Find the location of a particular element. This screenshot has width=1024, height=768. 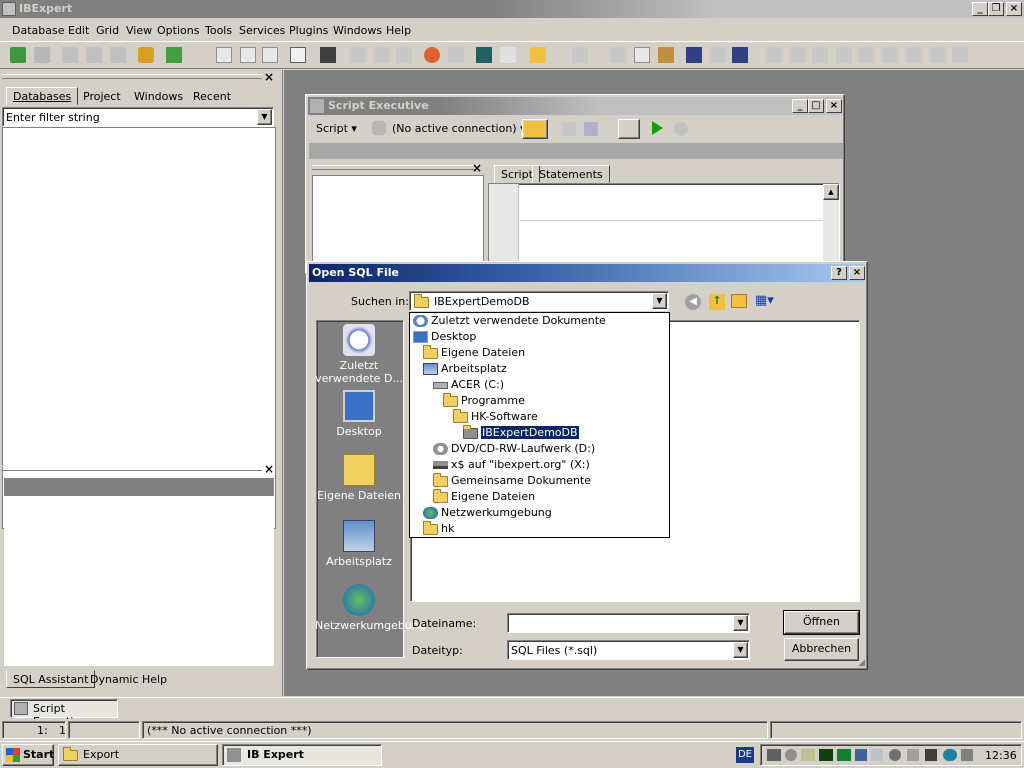

tray-camera-icon is located at coordinates (774, 755).